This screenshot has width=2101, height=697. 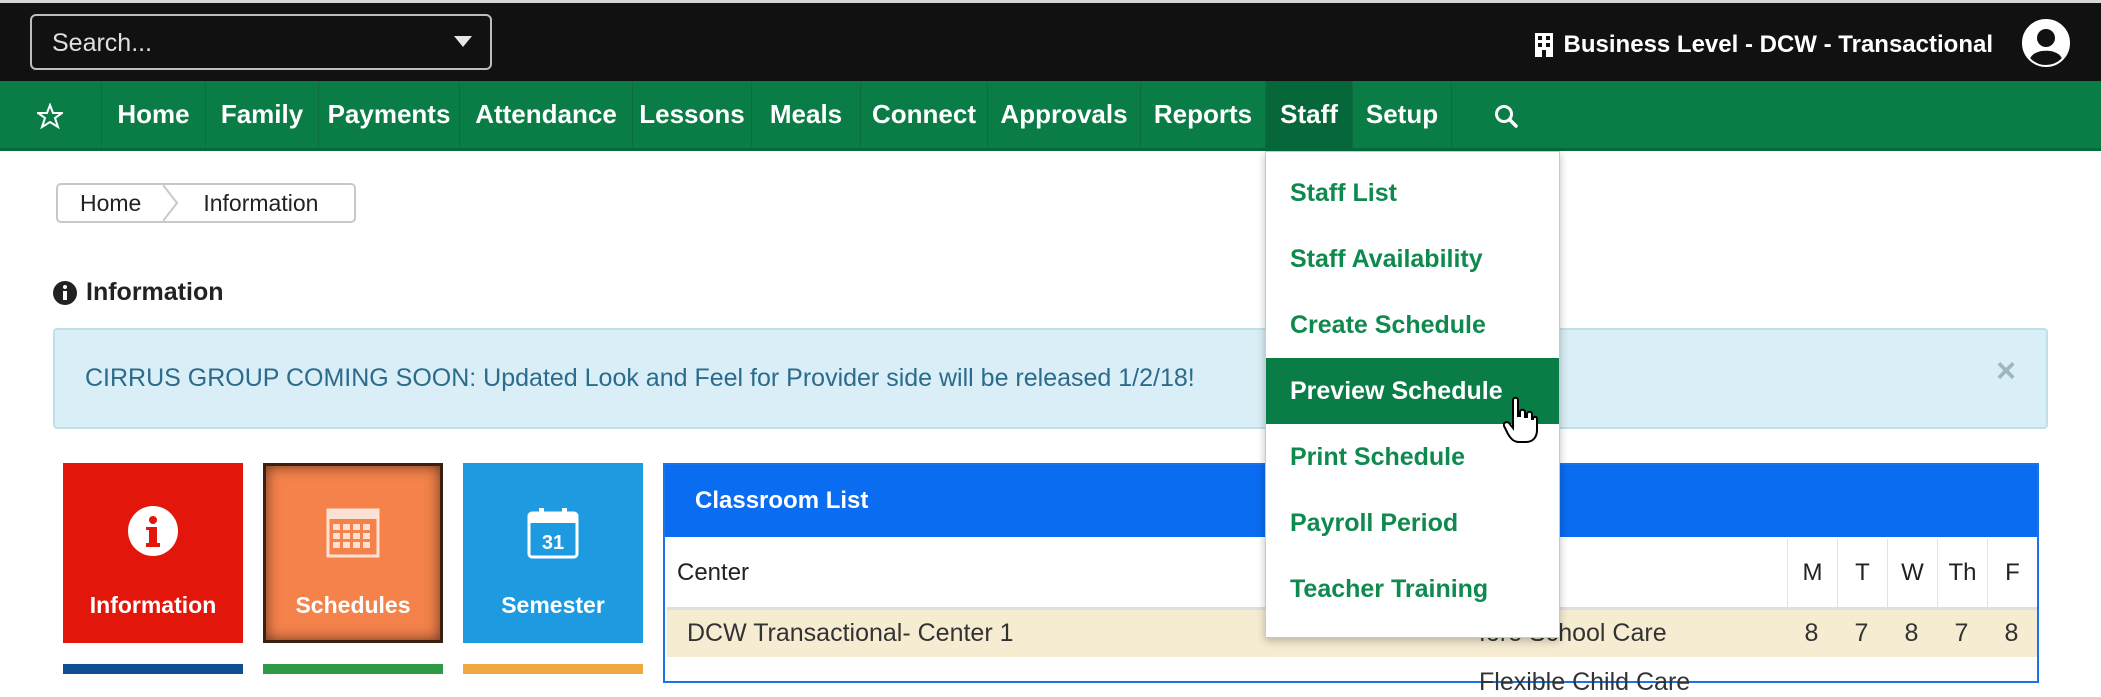 What do you see at coordinates (353, 533) in the screenshot?
I see `calendar-grid-icon` at bounding box center [353, 533].